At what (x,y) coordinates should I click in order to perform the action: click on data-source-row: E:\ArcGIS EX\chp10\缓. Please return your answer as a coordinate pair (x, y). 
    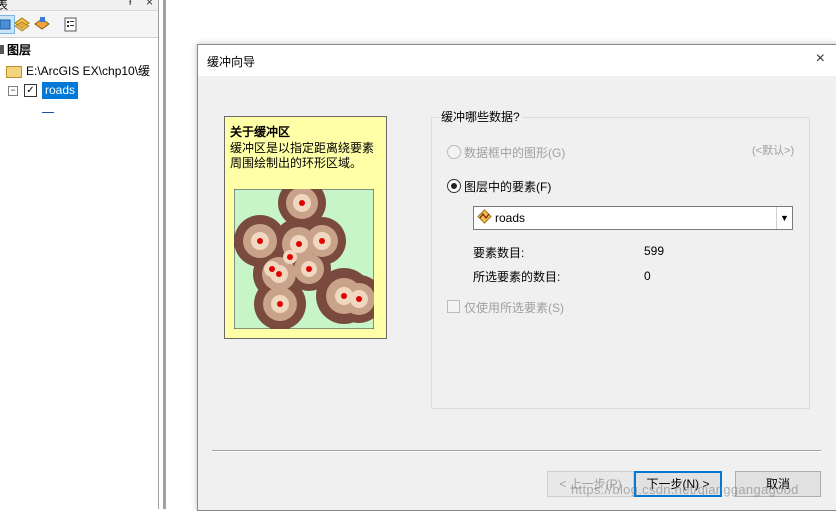
    Looking at the image, I should click on (79, 71).